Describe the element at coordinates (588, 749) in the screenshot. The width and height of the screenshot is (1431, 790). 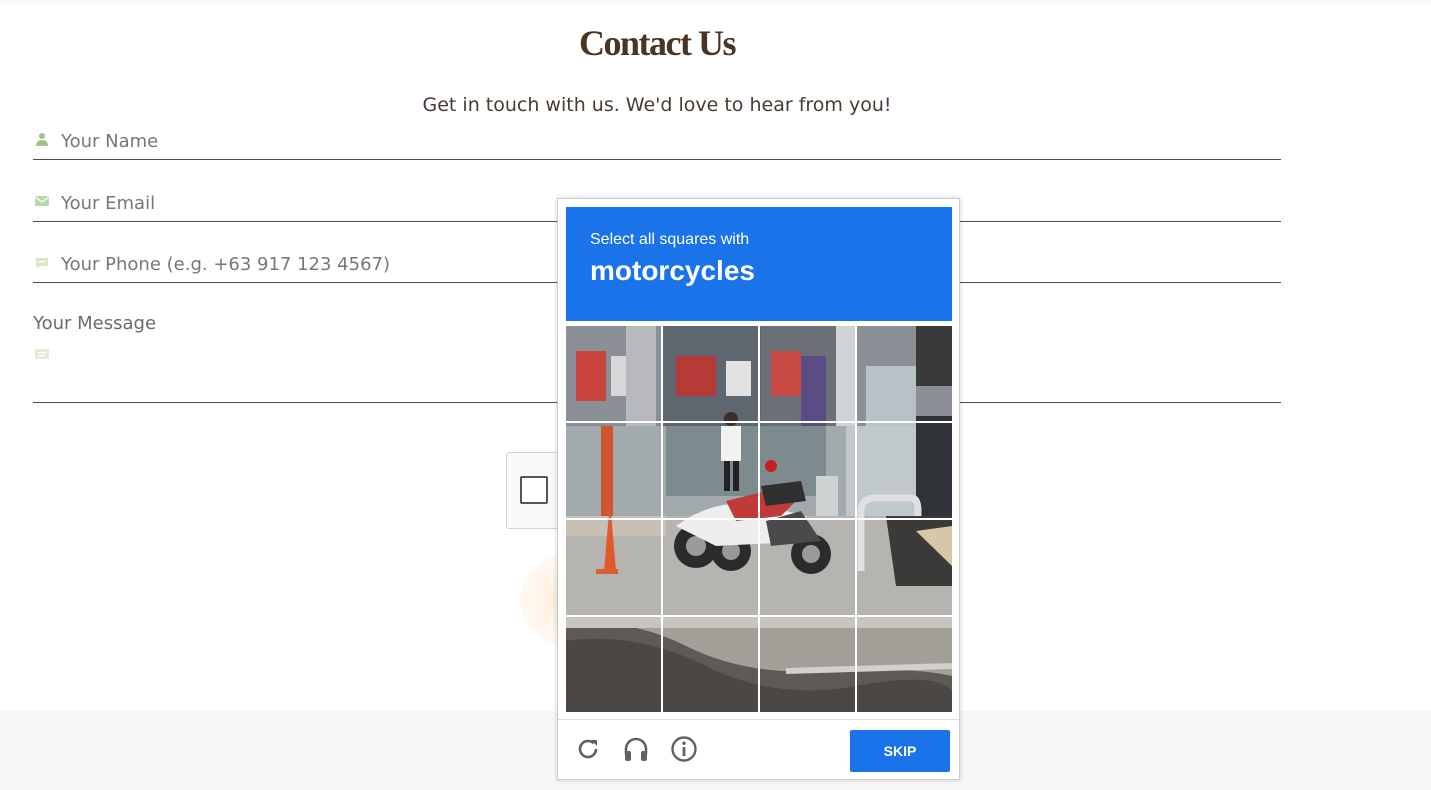
I see `reload-icon` at that location.